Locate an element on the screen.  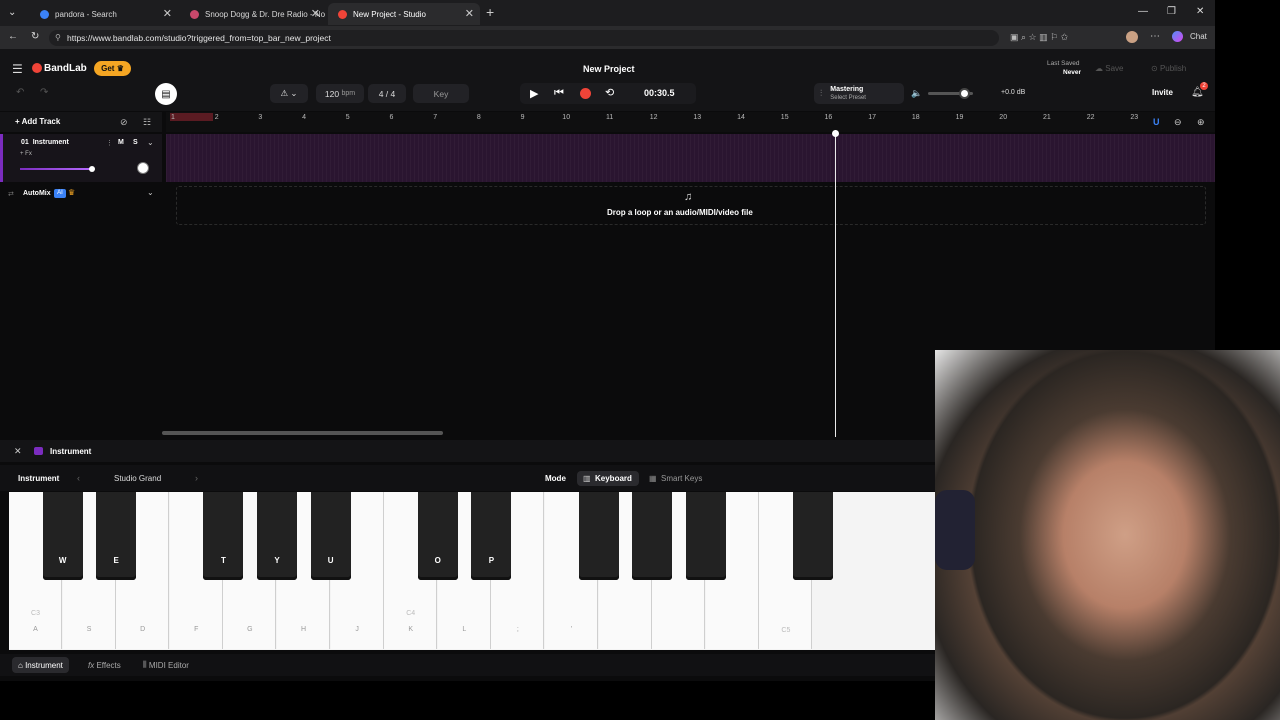
black-key: P is located at coordinates (491, 536).